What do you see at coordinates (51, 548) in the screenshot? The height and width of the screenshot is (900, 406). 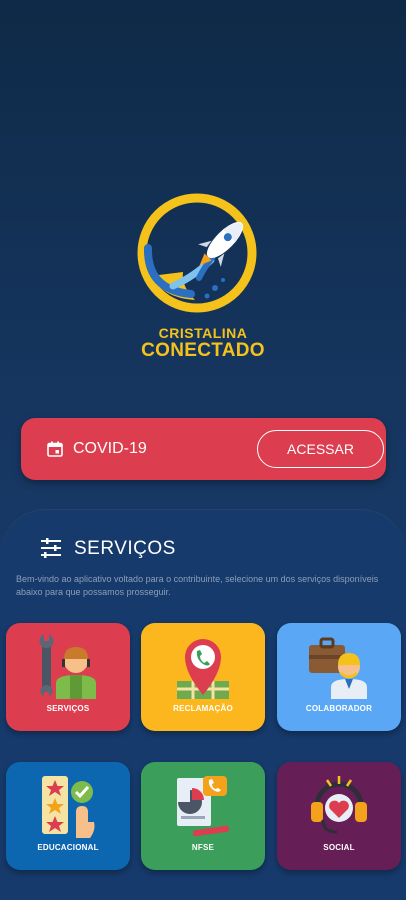 I see `sliders-icon` at bounding box center [51, 548].